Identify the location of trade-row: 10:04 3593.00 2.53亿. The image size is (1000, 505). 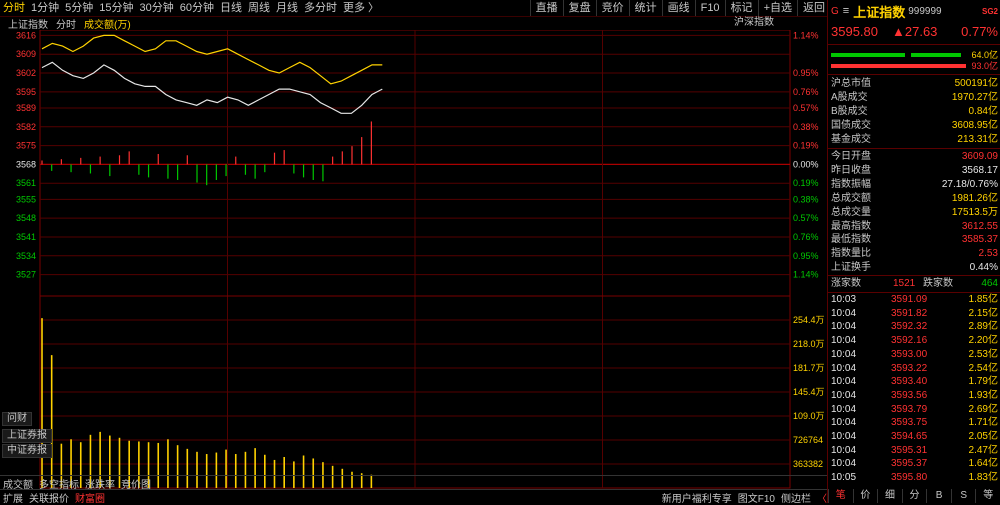
(914, 355).